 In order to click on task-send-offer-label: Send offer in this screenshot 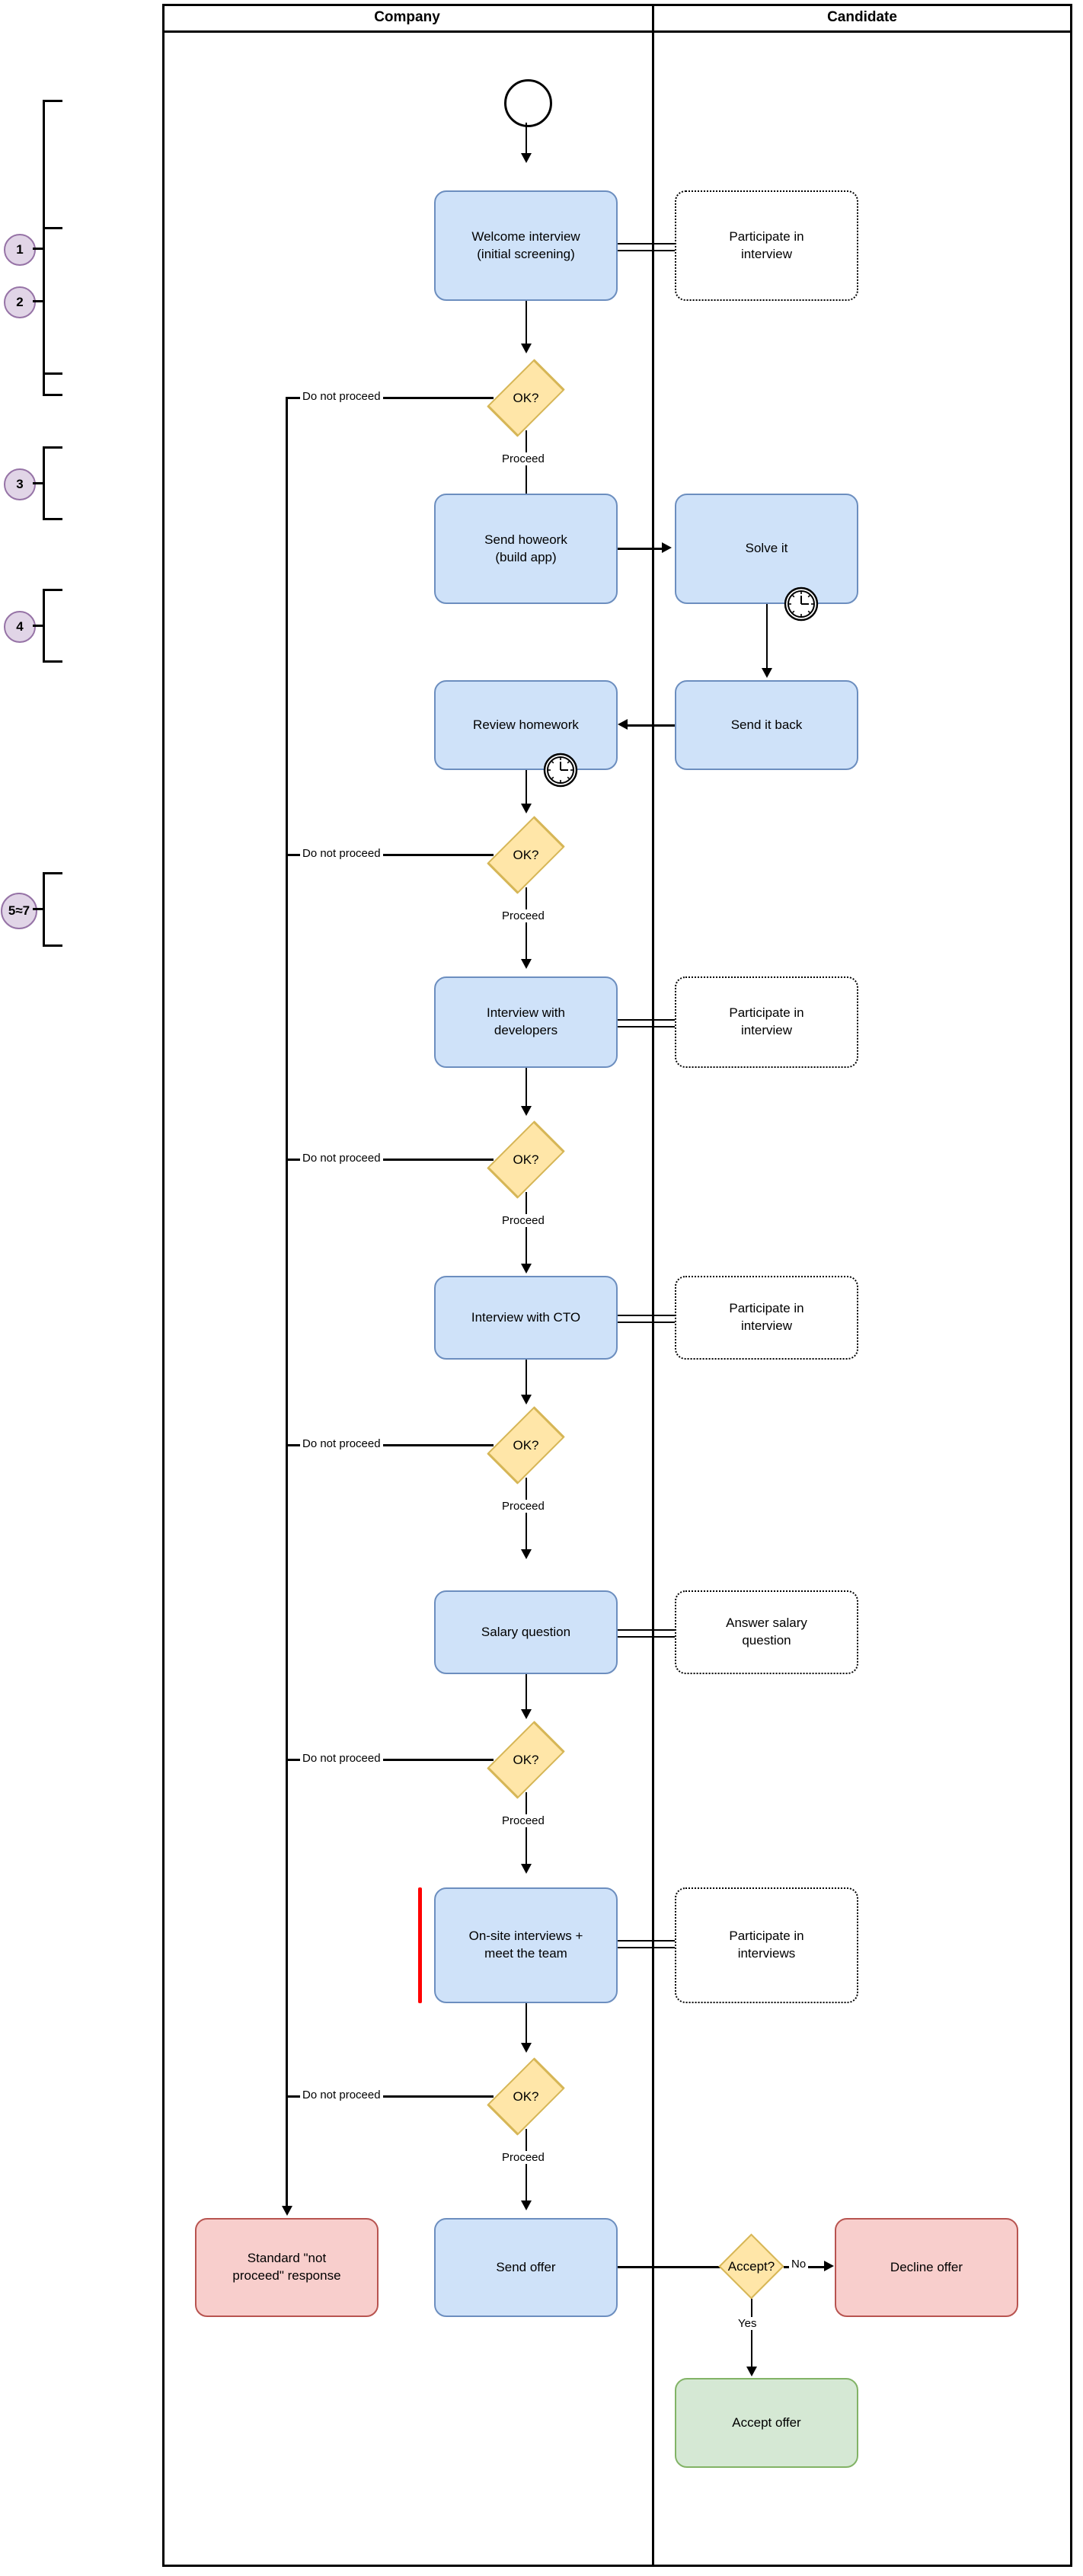, I will do `click(526, 2267)`.